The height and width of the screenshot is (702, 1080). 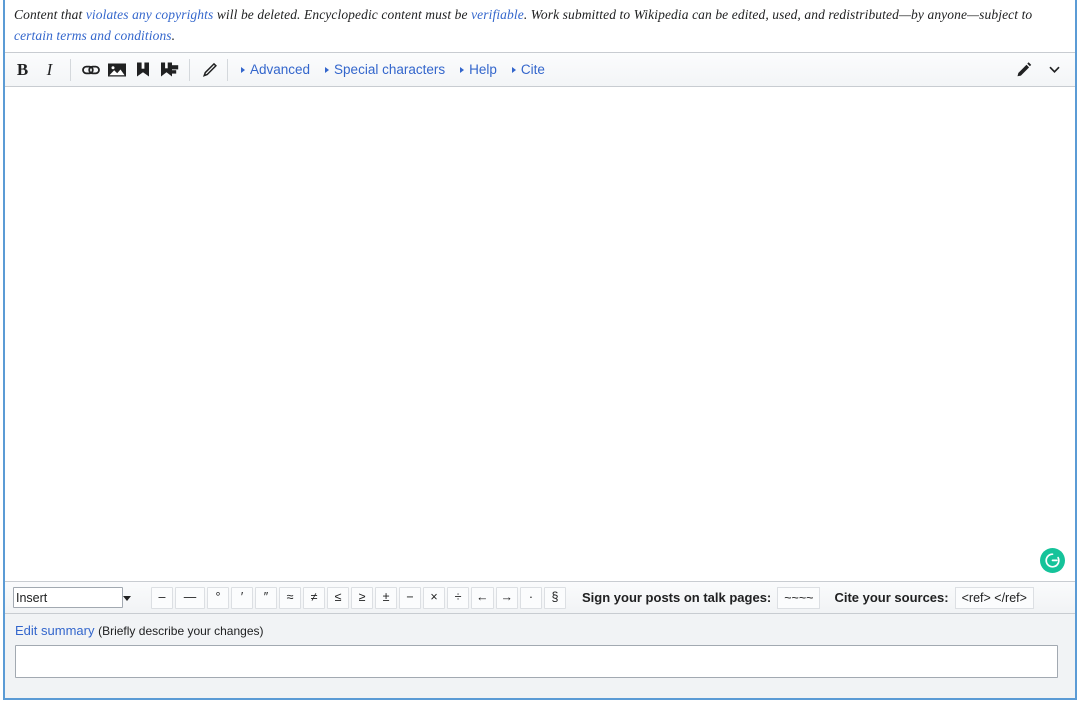 I want to click on right-arrow-button: →, so click(x=506, y=597).